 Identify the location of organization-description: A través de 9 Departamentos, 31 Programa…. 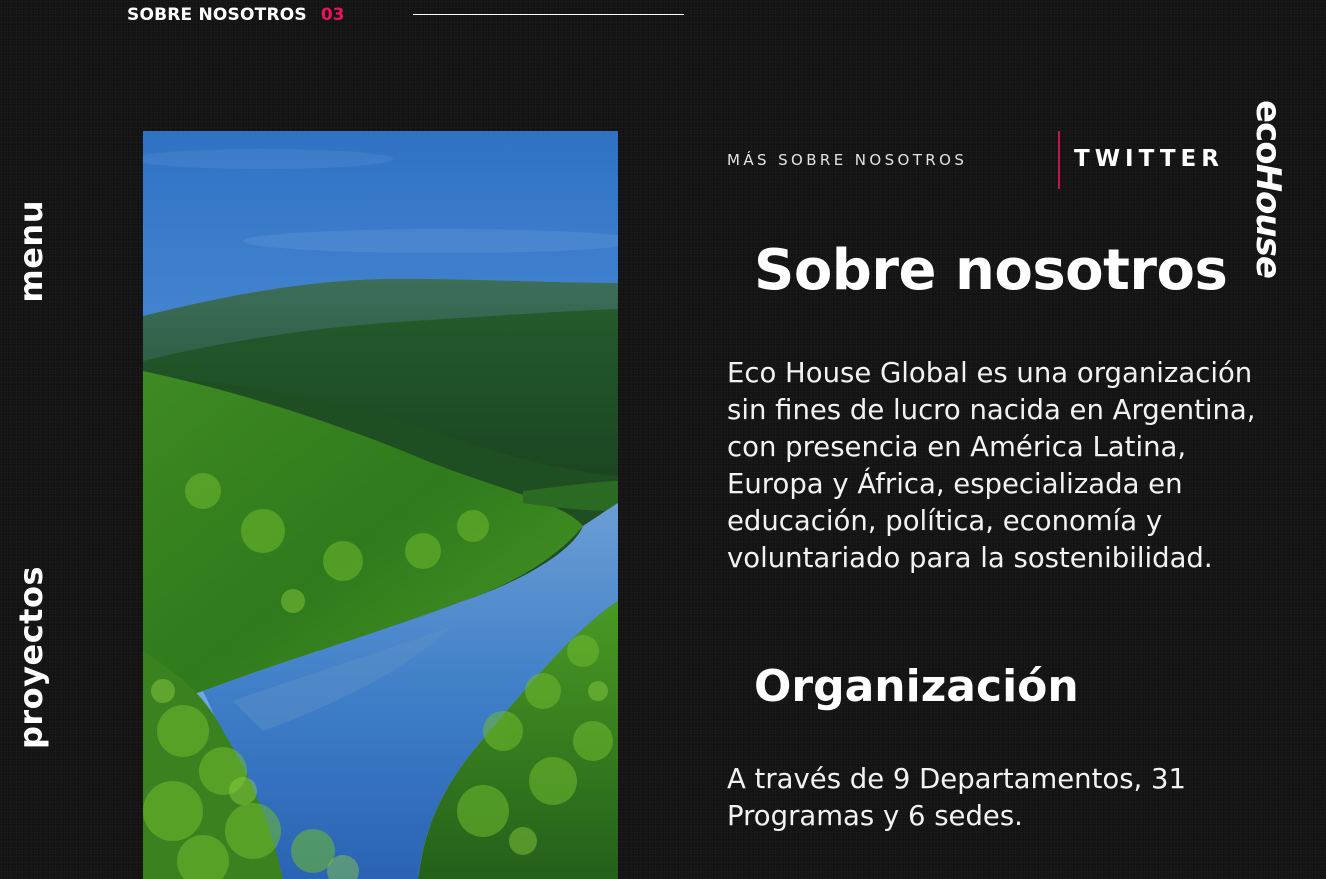
(957, 797).